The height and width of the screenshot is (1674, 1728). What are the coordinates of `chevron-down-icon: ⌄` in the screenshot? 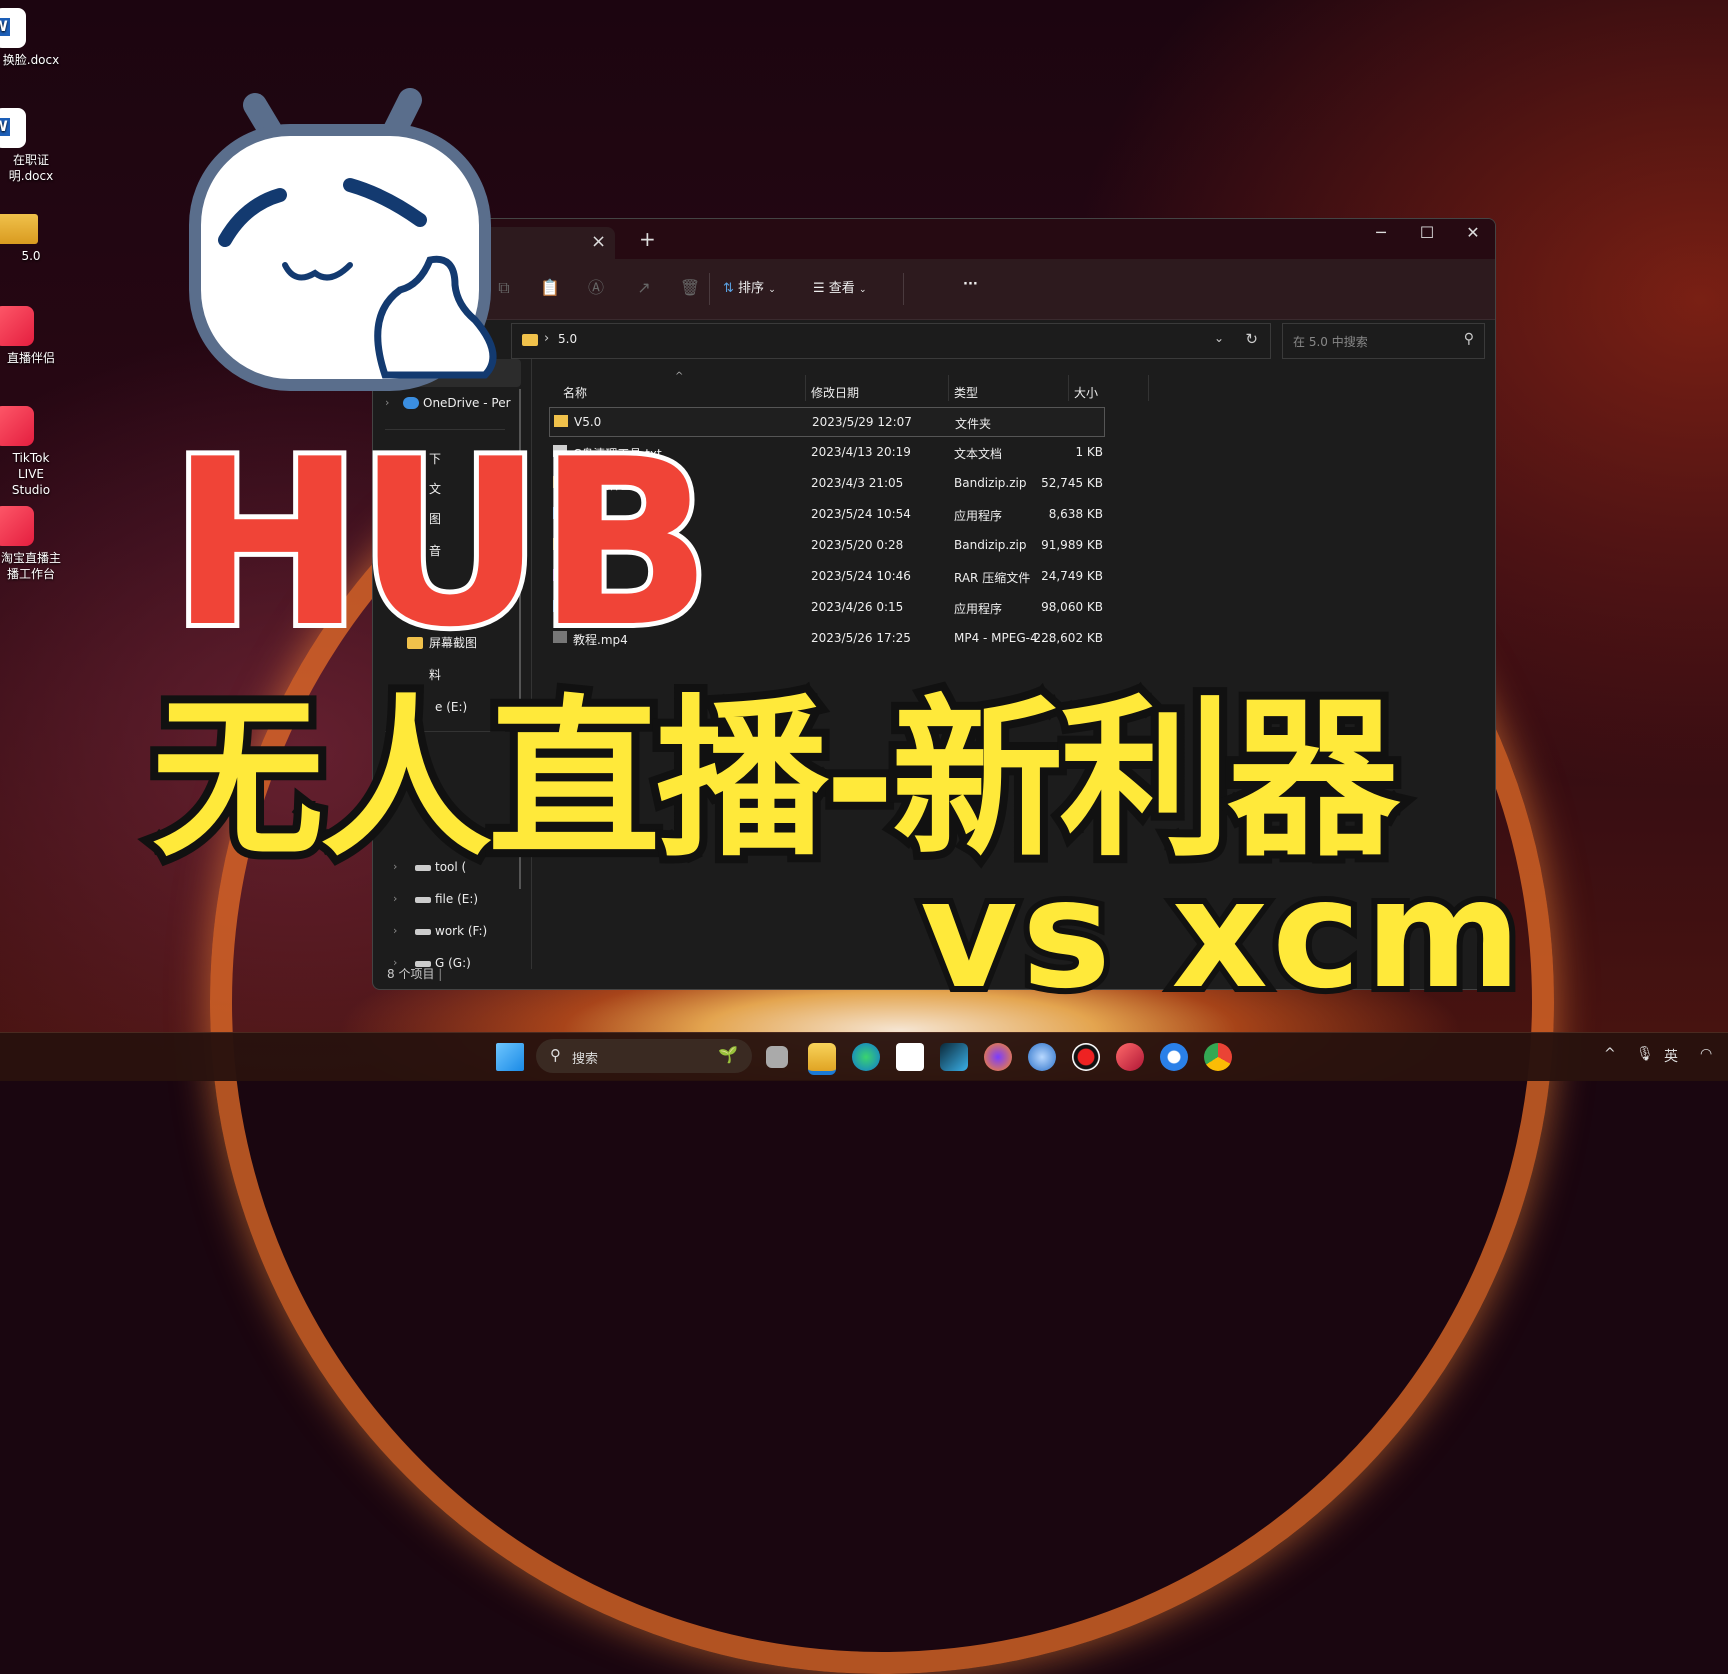 It's located at (862, 290).